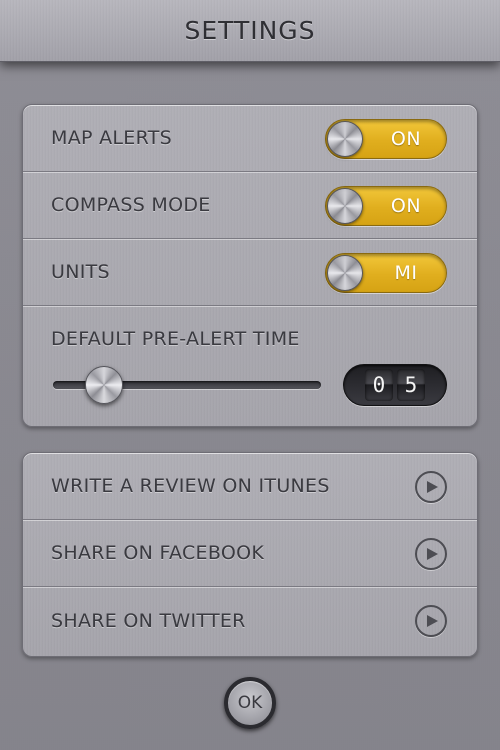 Image resolution: width=500 pixels, height=750 pixels. I want to click on counter-digit: 0, so click(379, 385).